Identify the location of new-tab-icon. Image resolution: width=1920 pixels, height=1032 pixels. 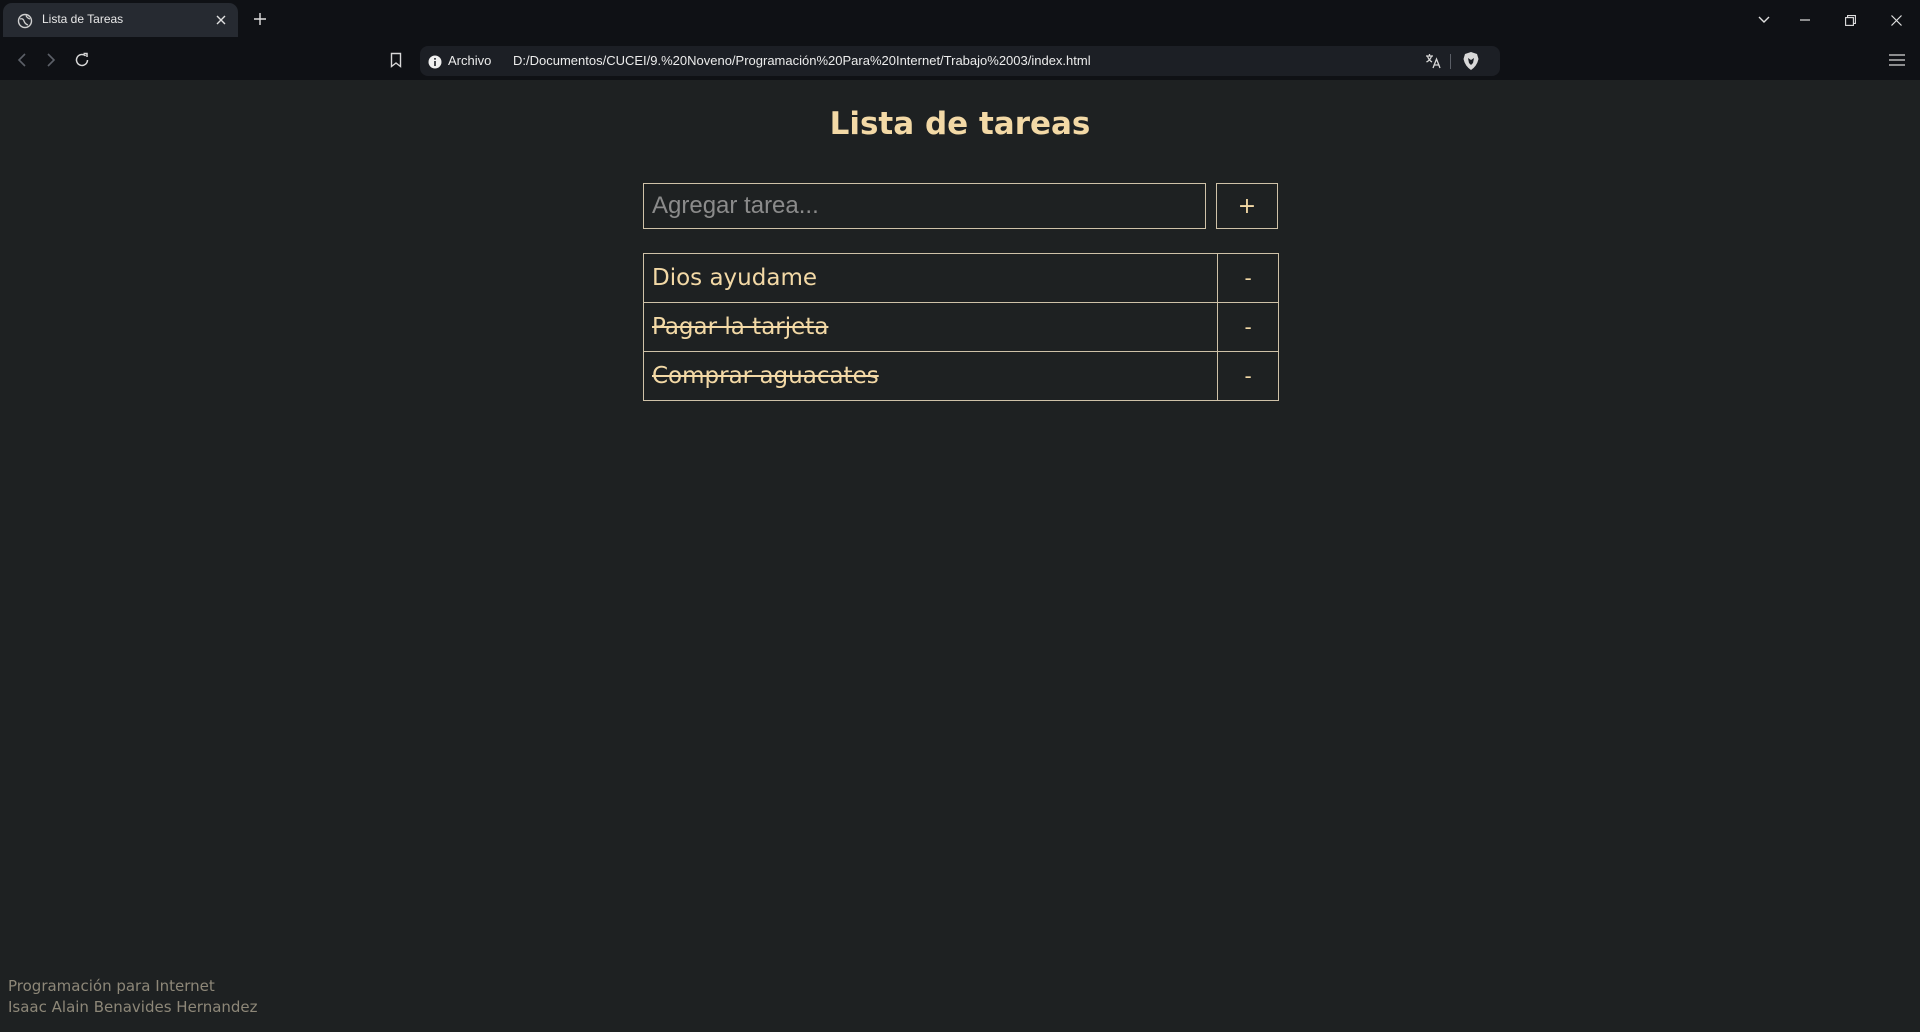
(260, 19).